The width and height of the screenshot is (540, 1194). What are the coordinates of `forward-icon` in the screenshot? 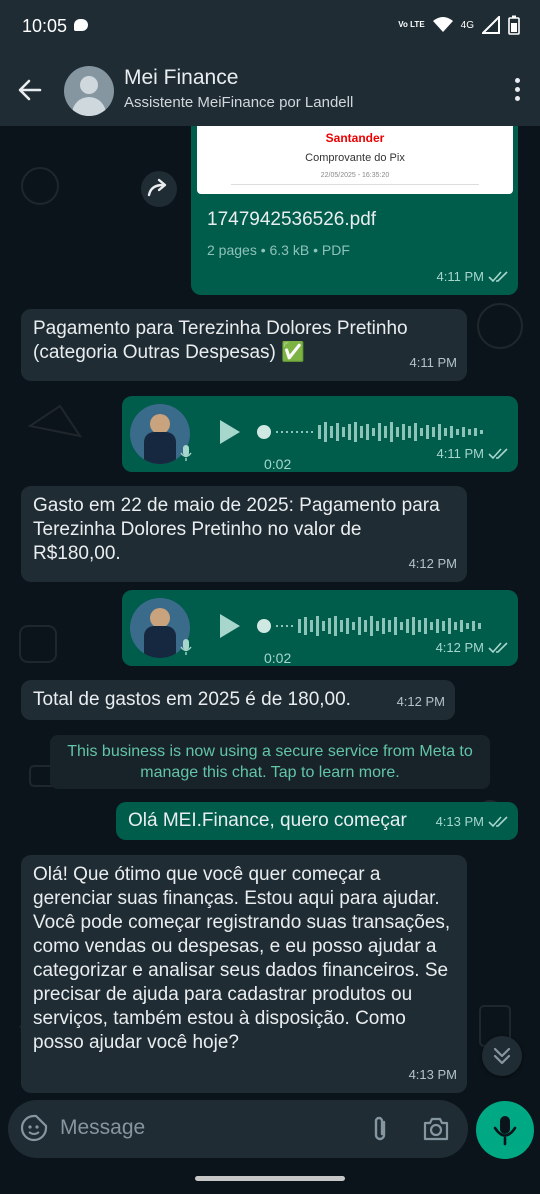 It's located at (157, 187).